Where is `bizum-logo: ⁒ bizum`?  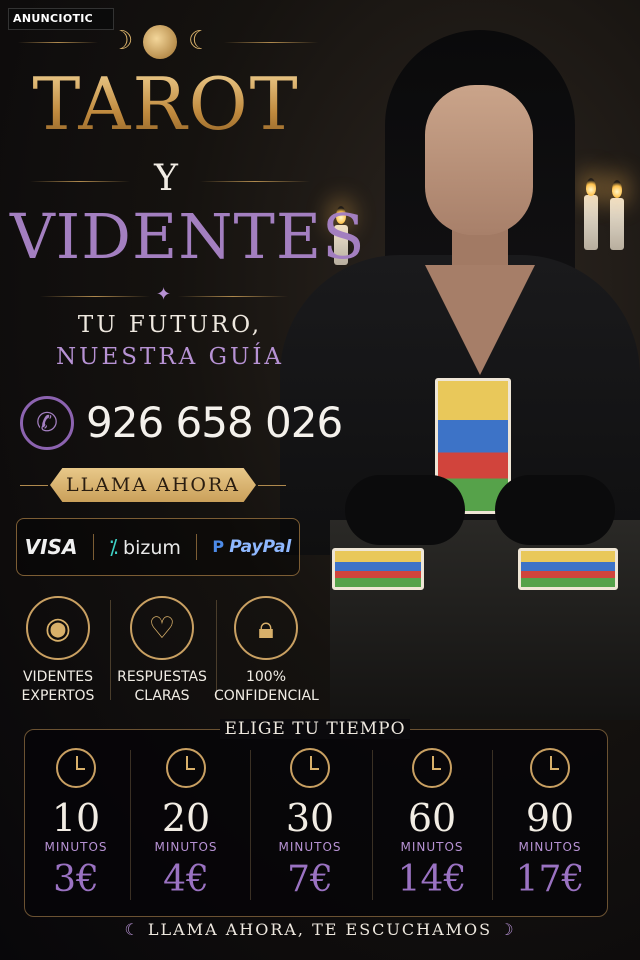
bizum-logo: ⁒ bizum is located at coordinates (144, 547).